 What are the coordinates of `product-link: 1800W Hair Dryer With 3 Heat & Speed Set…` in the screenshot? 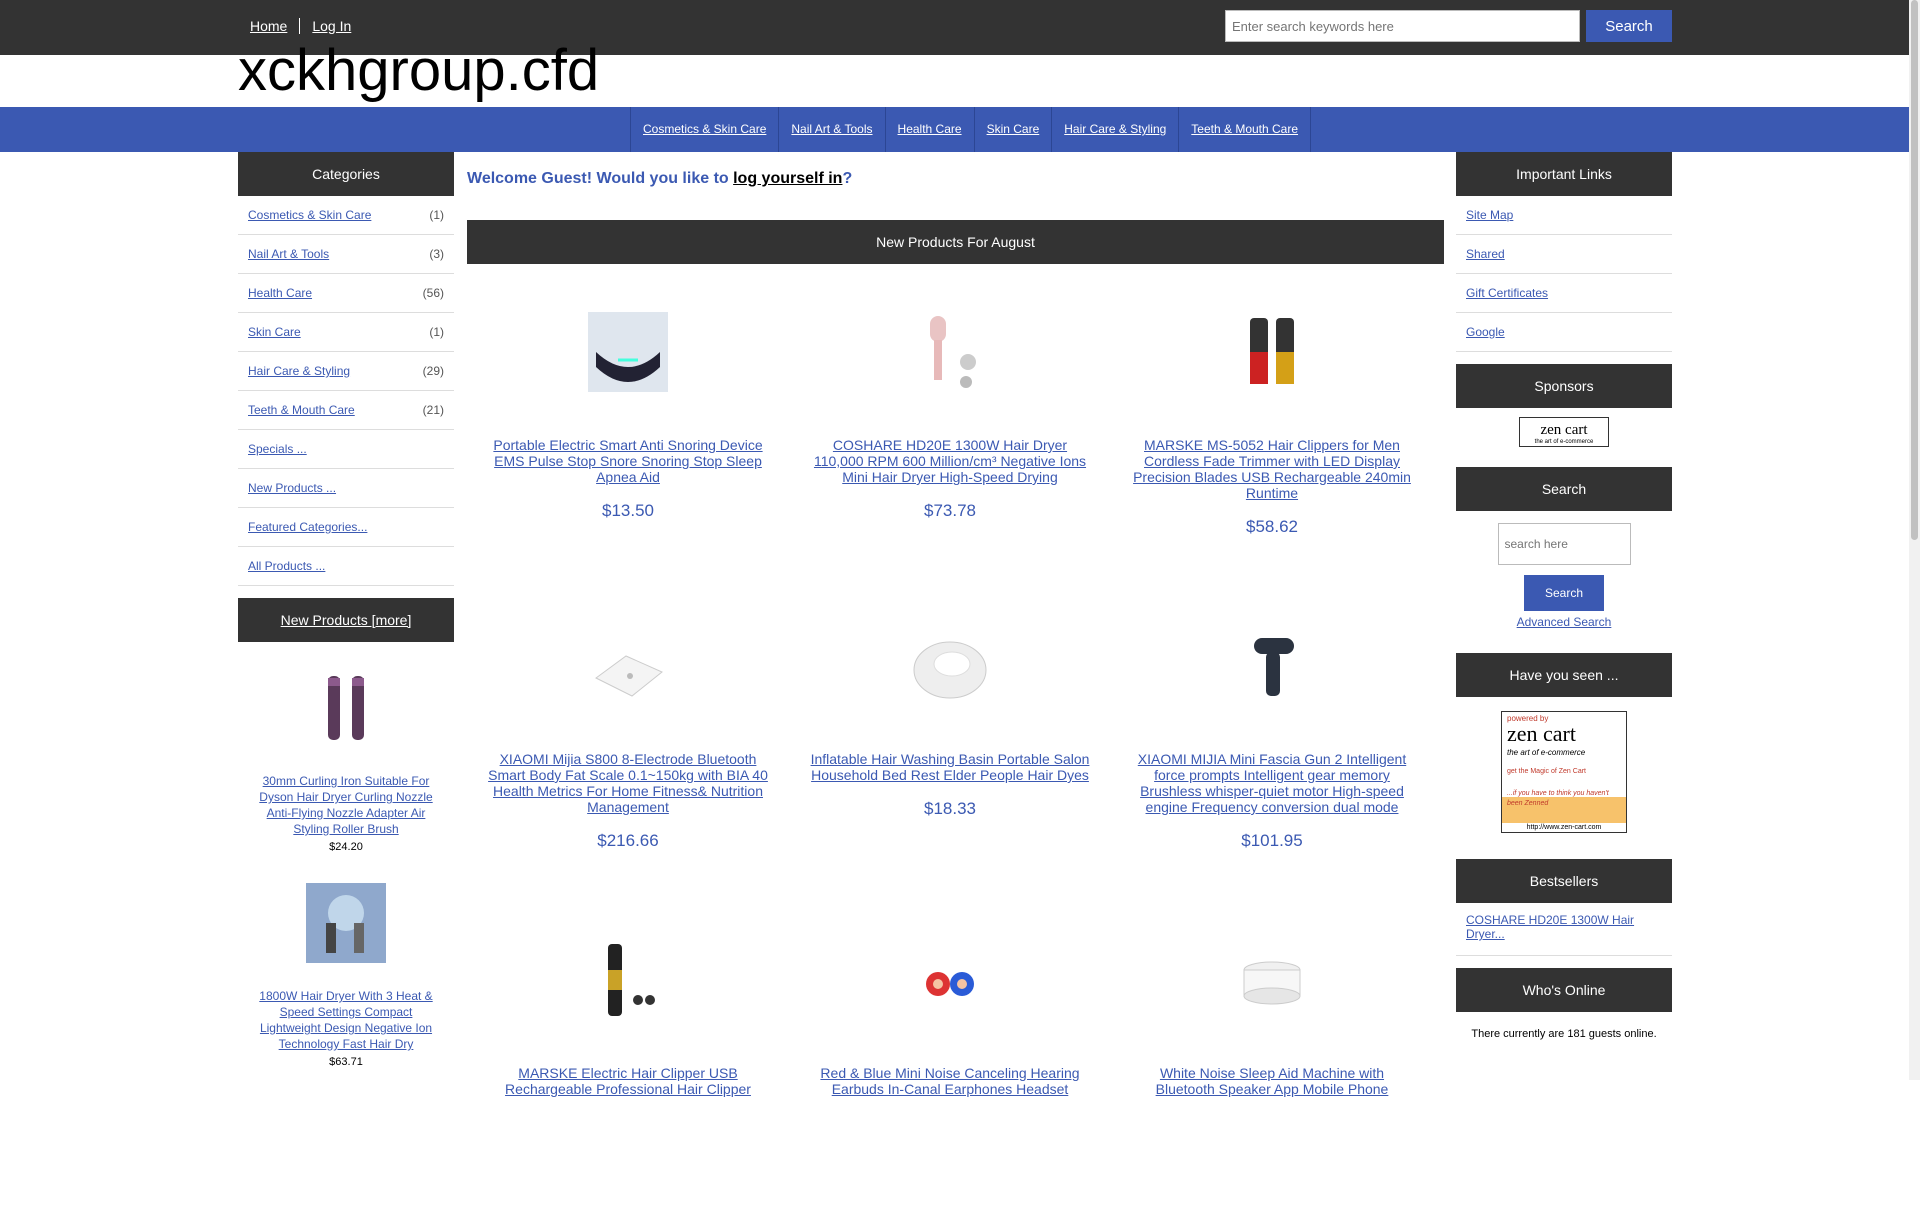 It's located at (346, 1020).